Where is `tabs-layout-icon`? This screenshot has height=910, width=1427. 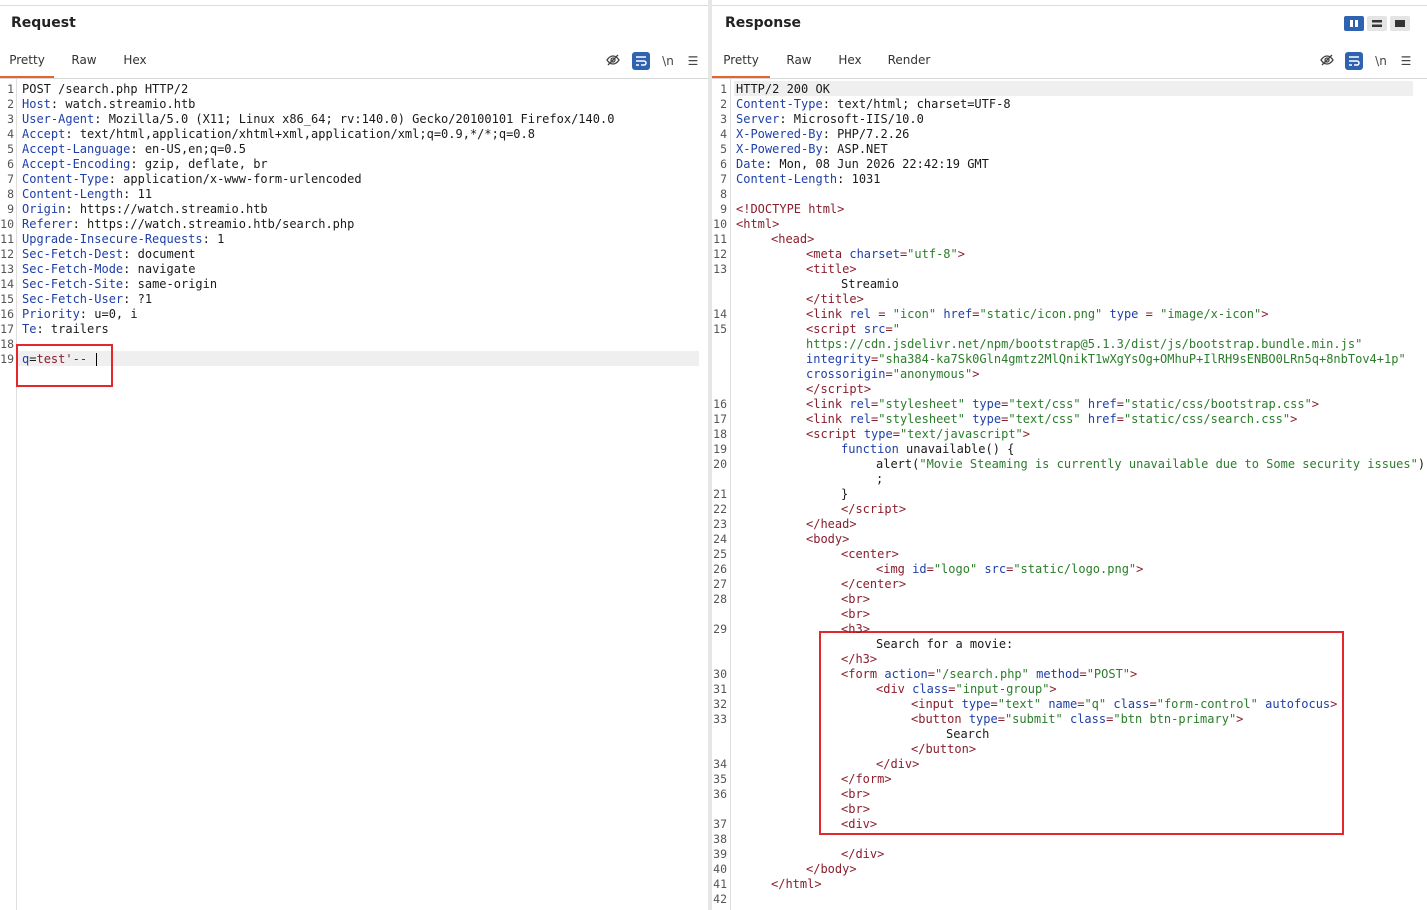 tabs-layout-icon is located at coordinates (1400, 23).